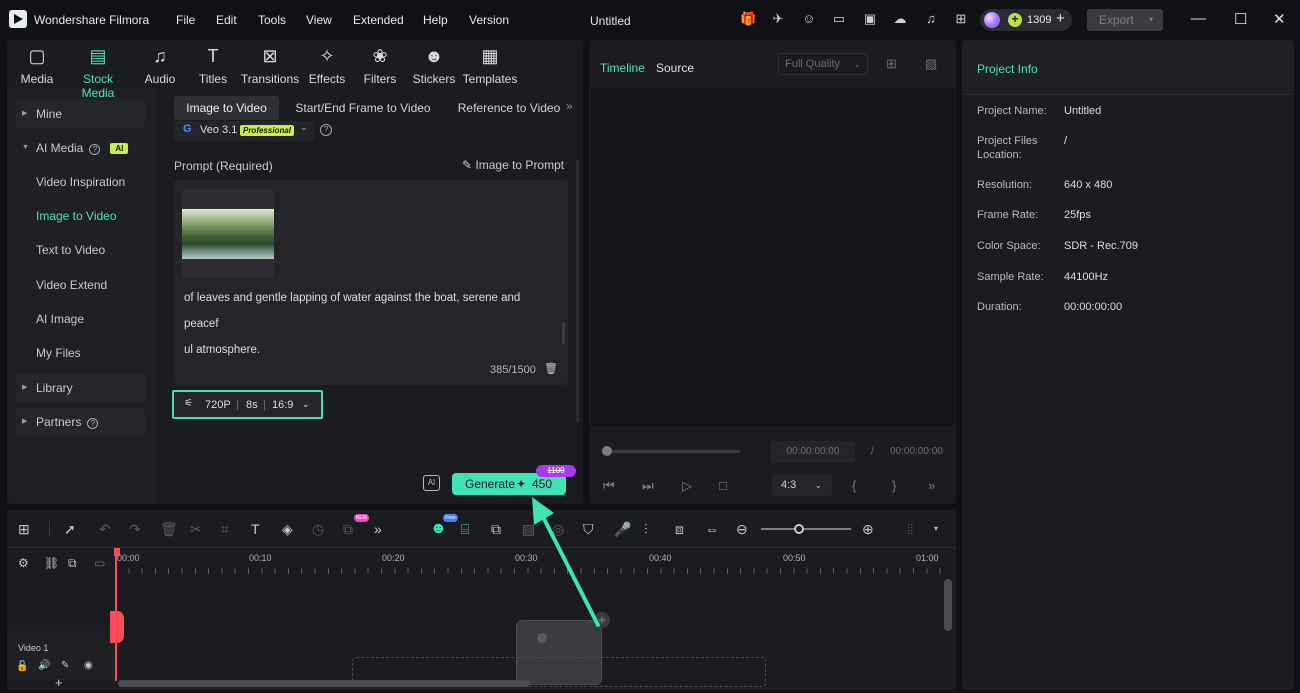  Describe the element at coordinates (577, 291) in the screenshot. I see `panel-scrollbar` at that location.